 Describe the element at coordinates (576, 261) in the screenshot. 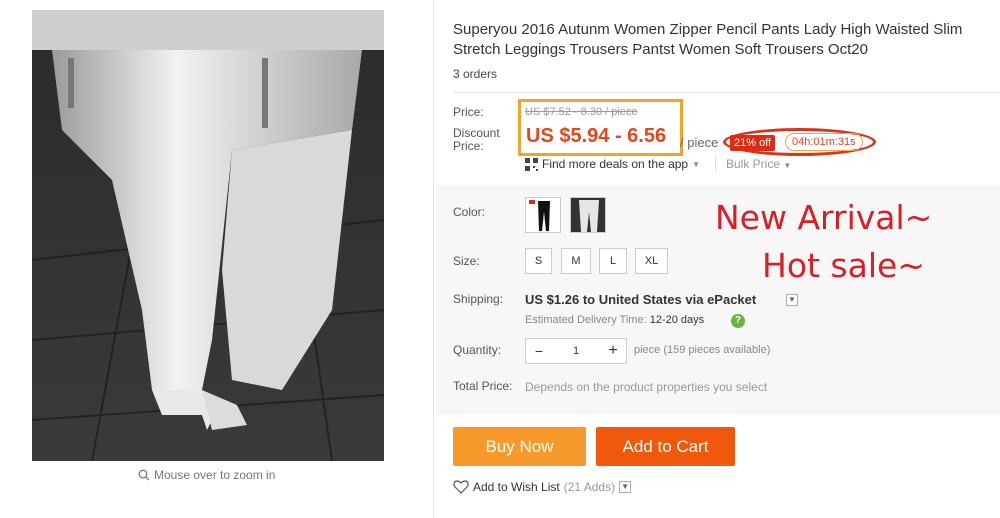

I see `size-option-m: M` at that location.